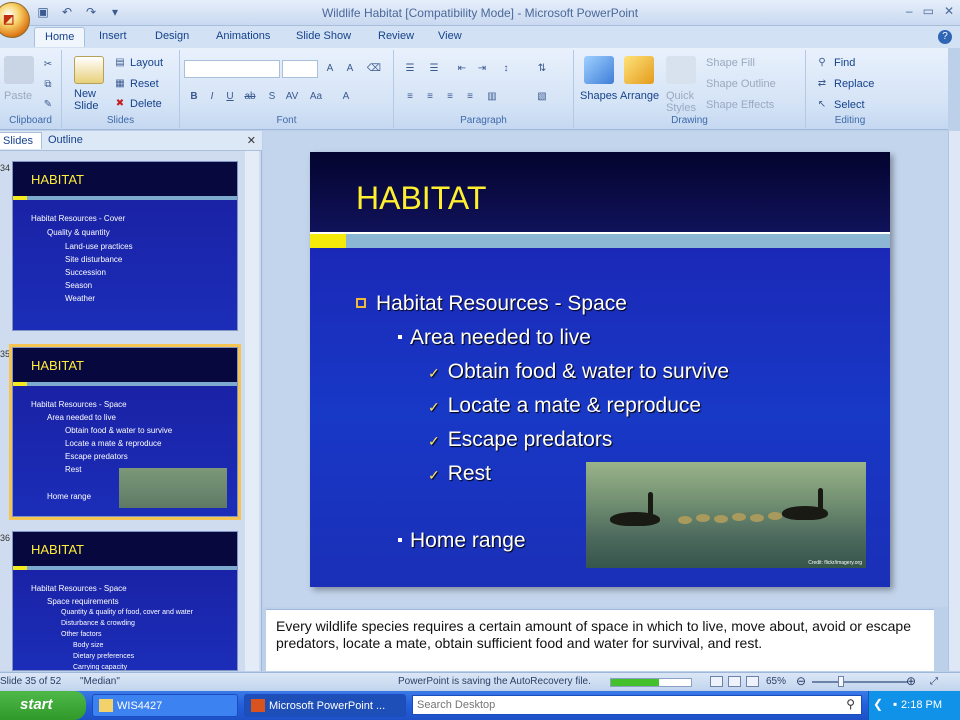  What do you see at coordinates (776, 681) in the screenshot?
I see `zoom-level: 65%` at bounding box center [776, 681].